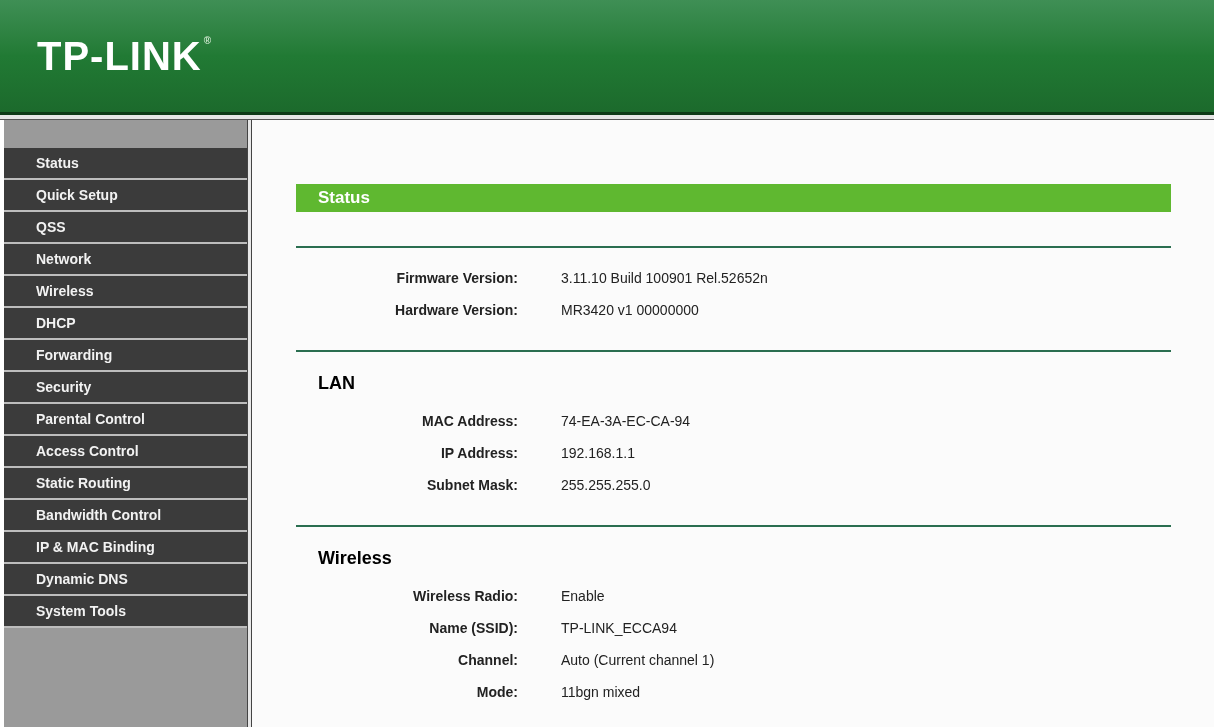 This screenshot has width=1214, height=727. Describe the element at coordinates (125, 56) in the screenshot. I see `logo: TP-LINK®` at that location.